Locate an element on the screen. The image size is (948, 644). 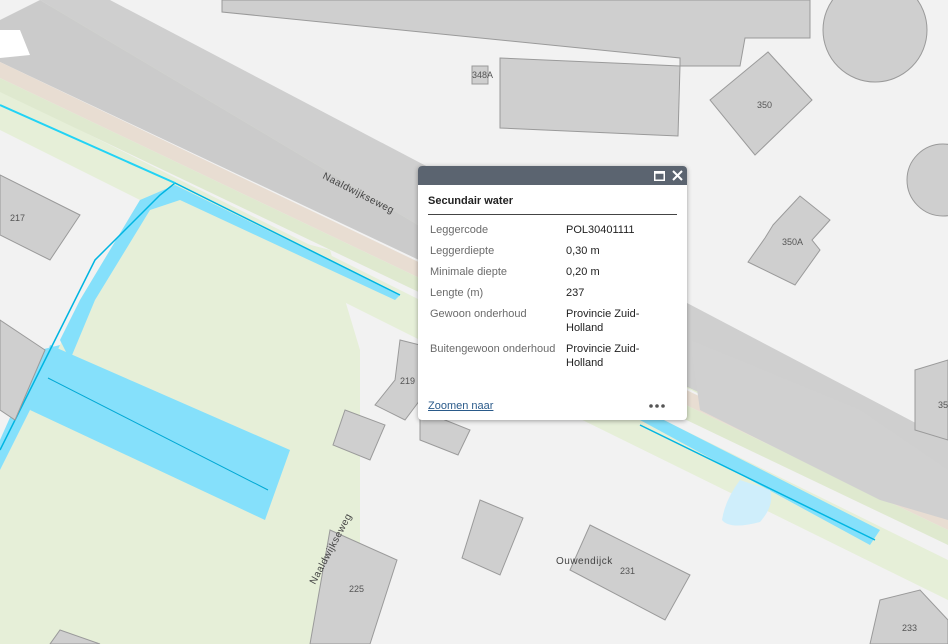
house-number: 350A is located at coordinates (792, 242).